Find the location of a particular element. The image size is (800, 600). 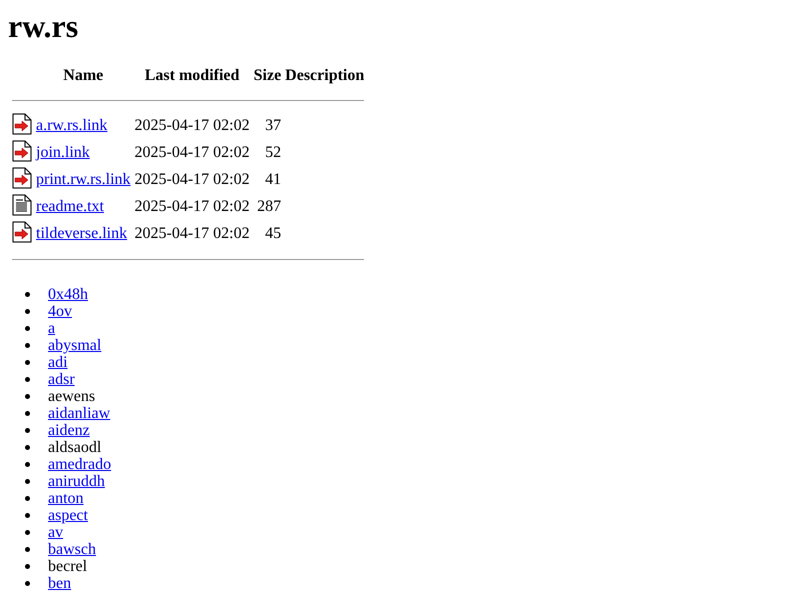

user-link: ben is located at coordinates (60, 583).